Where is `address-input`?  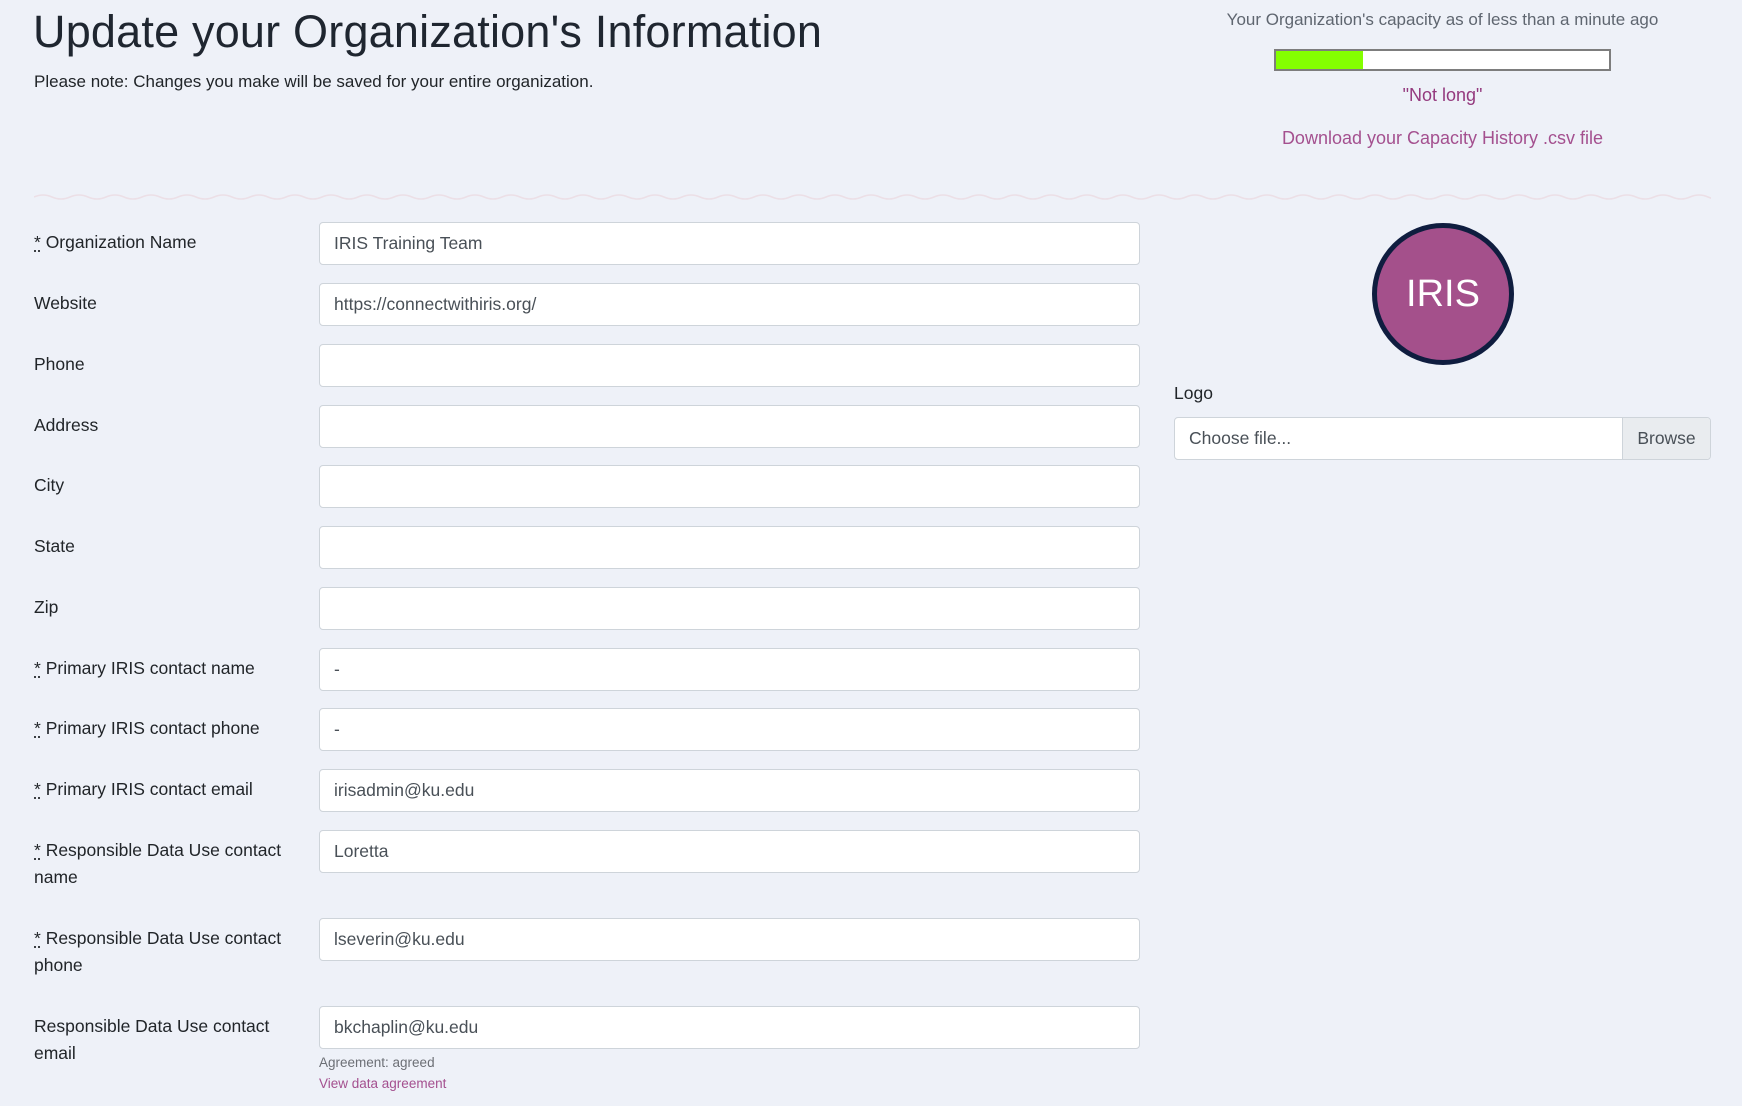 address-input is located at coordinates (729, 426).